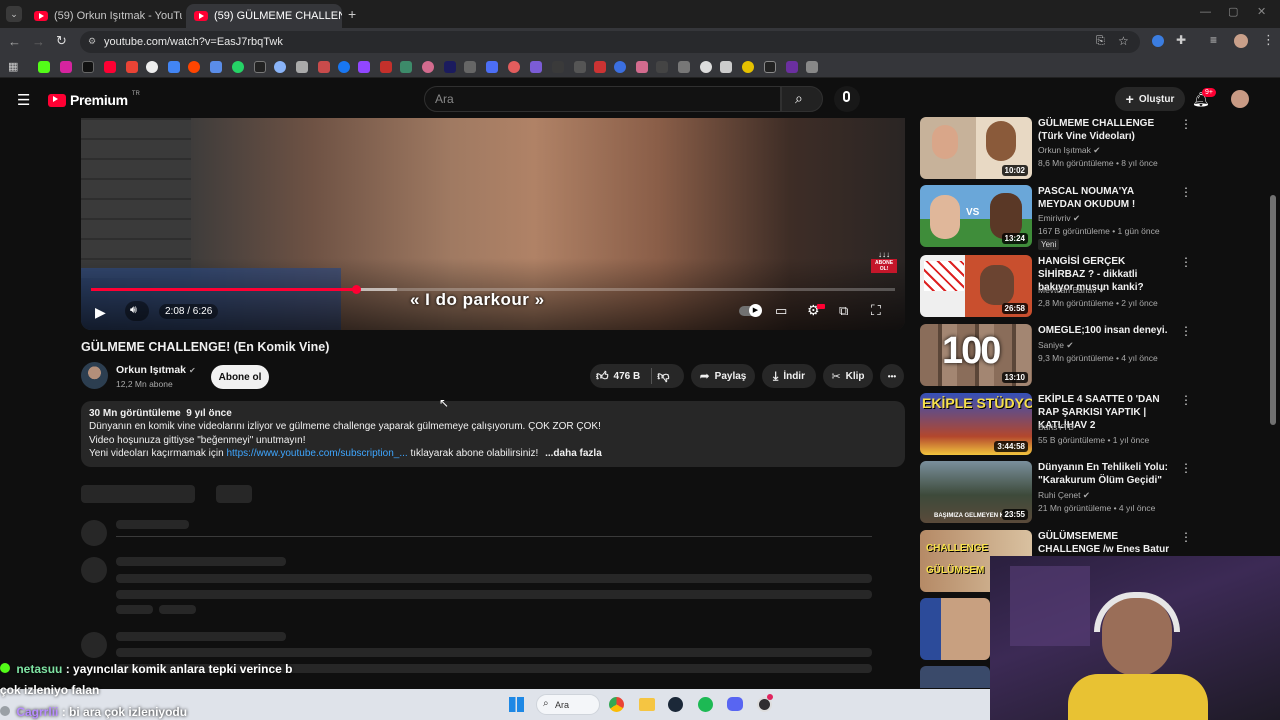 Image resolution: width=1280 pixels, height=720 pixels. I want to click on bookmark-whatsapp-icon, so click(238, 67).